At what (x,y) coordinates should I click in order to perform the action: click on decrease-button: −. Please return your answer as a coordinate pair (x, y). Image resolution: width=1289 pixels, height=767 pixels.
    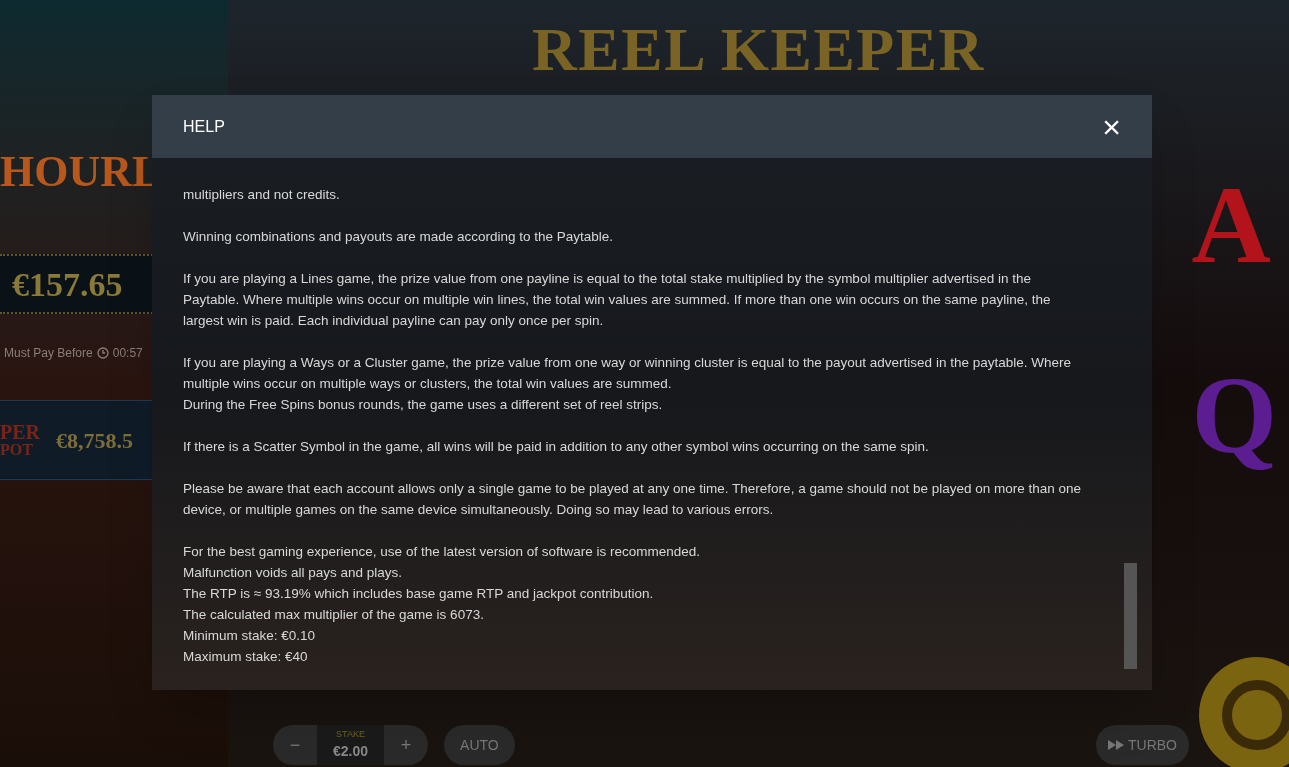
    Looking at the image, I should click on (295, 745).